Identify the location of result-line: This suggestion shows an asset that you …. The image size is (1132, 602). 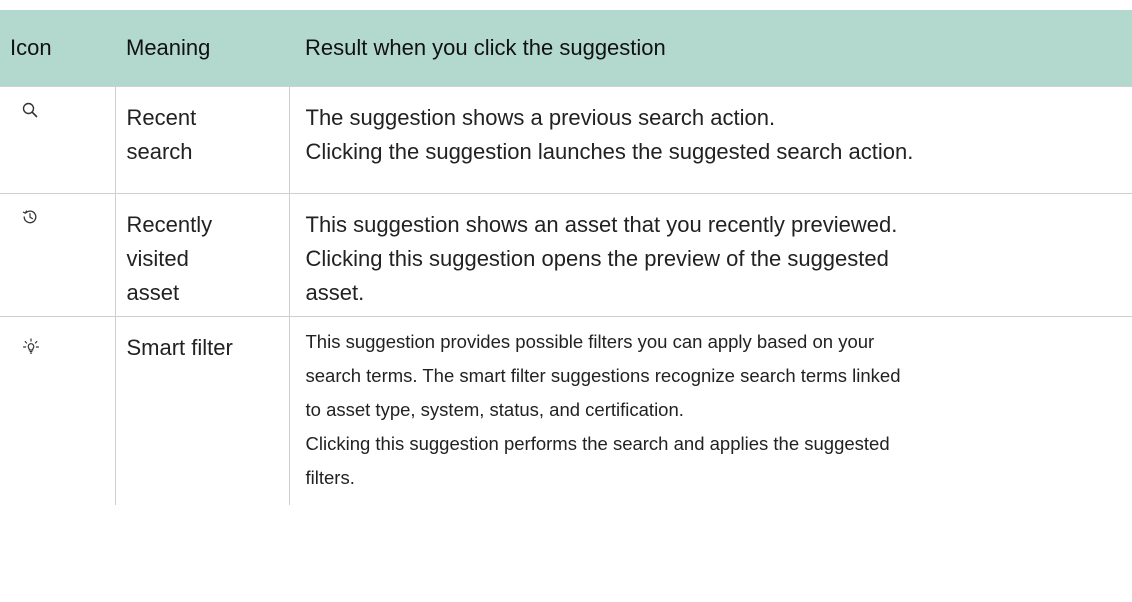
(601, 224).